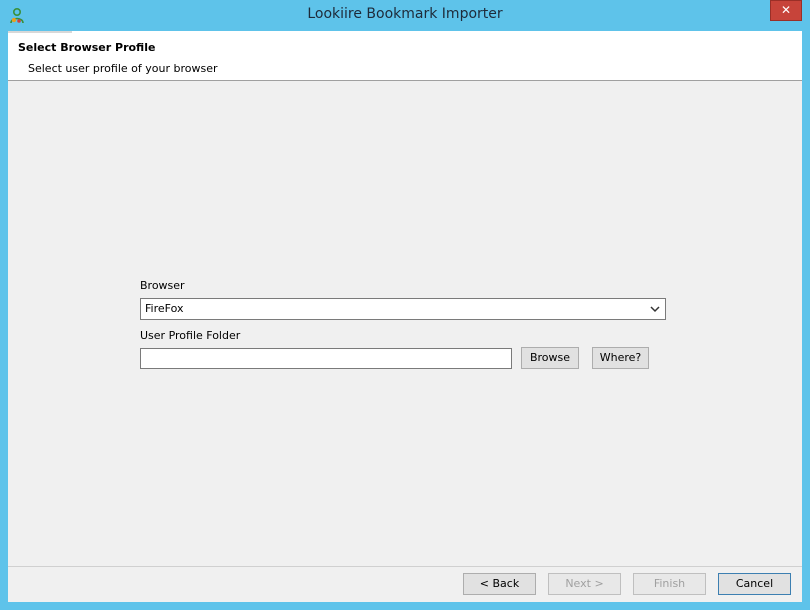 The width and height of the screenshot is (810, 610). I want to click on finish-button: Finish, so click(669, 584).